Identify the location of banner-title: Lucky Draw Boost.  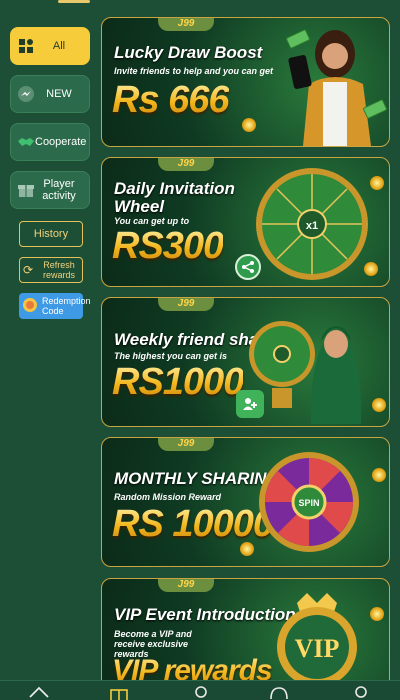
(188, 52).